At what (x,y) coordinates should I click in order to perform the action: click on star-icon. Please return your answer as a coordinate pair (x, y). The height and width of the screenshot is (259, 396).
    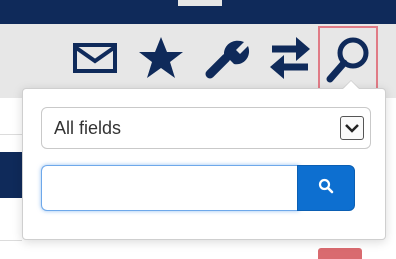
    Looking at the image, I should click on (161, 58).